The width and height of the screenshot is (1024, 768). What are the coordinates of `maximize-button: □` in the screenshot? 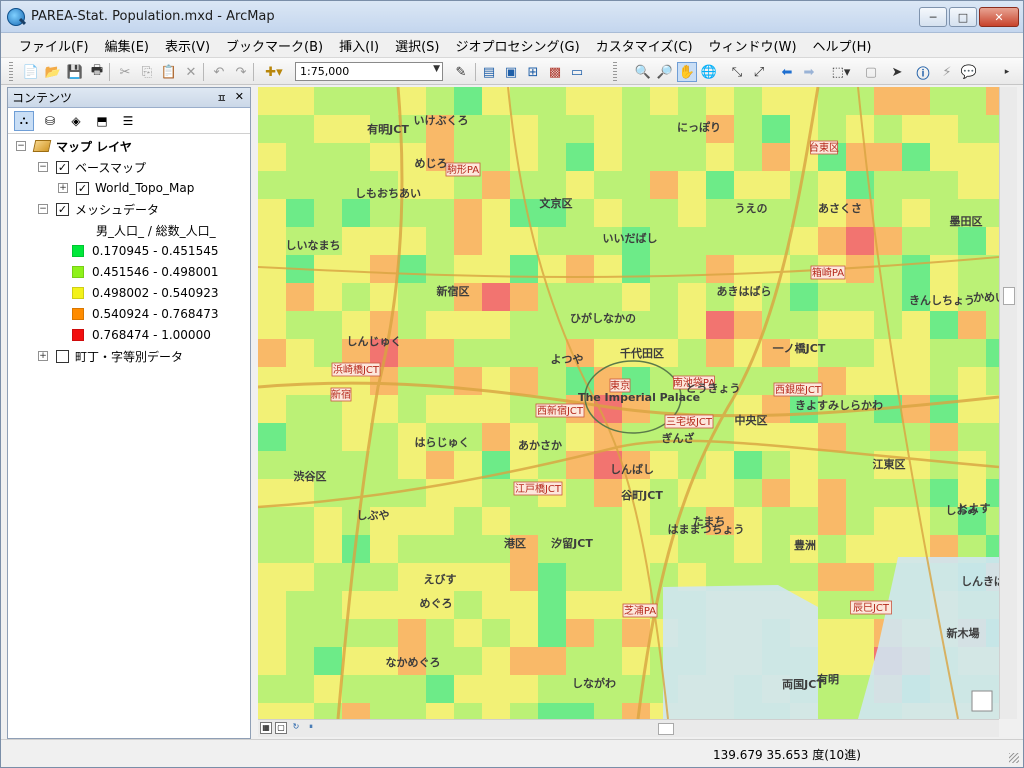 It's located at (963, 17).